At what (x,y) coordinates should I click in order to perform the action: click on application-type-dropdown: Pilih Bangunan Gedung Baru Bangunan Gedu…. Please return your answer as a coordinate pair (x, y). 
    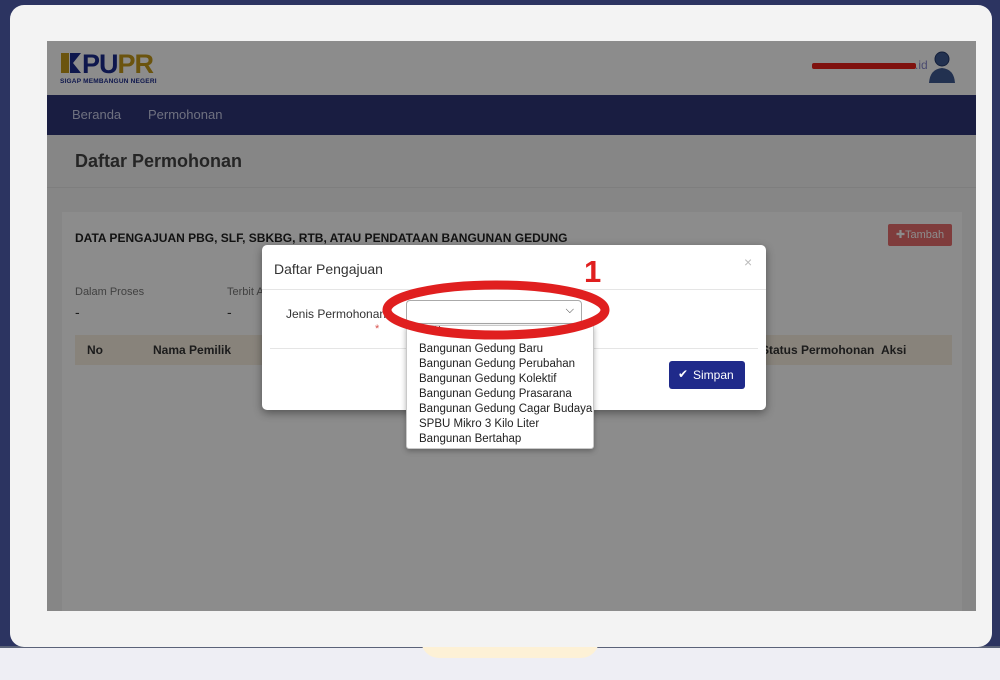
    Looking at the image, I should click on (500, 387).